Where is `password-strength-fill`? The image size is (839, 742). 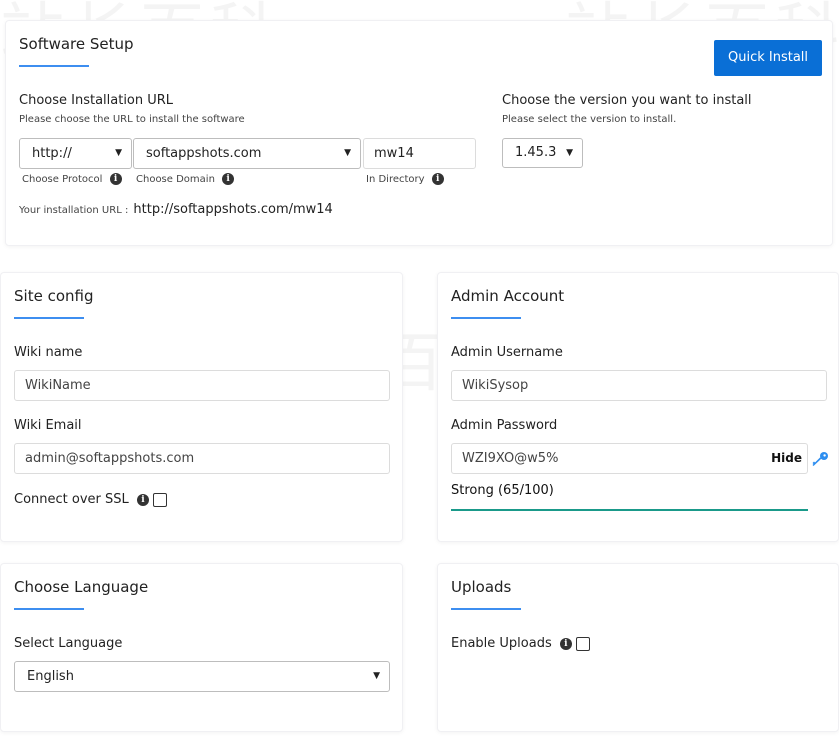 password-strength-fill is located at coordinates (629, 510).